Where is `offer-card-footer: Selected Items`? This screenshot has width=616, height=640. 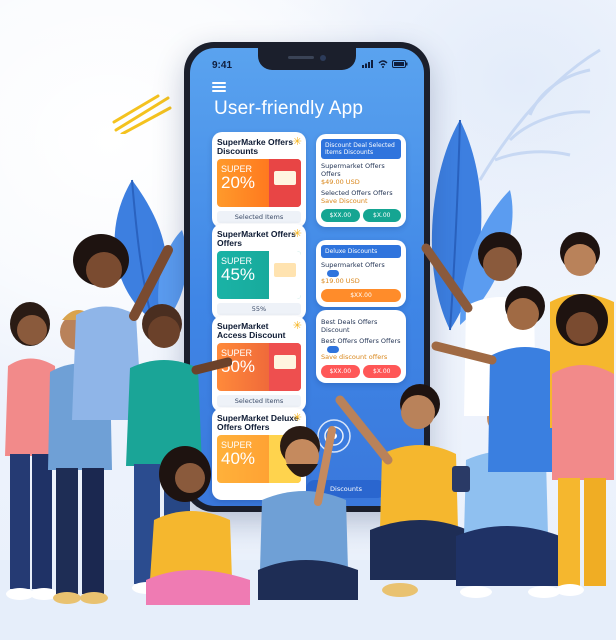
offer-card-footer: Selected Items is located at coordinates (259, 217).